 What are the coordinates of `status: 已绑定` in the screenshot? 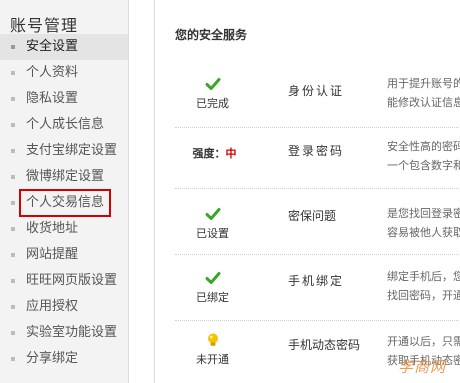 It's located at (212, 287).